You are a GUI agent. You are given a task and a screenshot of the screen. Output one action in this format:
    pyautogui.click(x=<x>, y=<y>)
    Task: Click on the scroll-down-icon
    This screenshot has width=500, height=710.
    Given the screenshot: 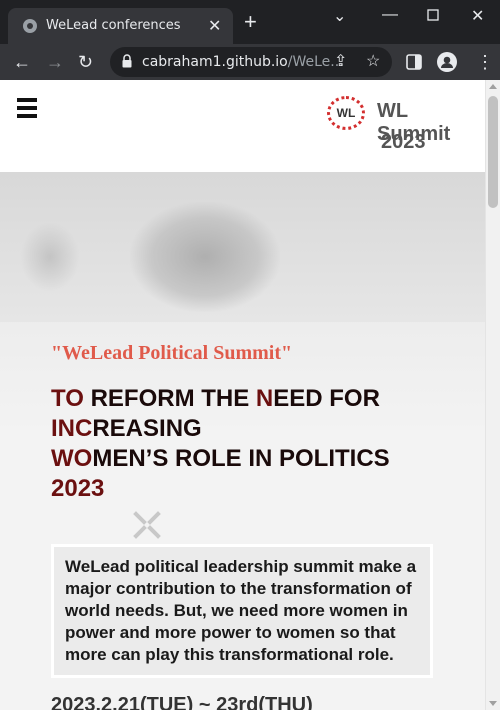 What is the action you would take?
    pyautogui.click(x=493, y=703)
    